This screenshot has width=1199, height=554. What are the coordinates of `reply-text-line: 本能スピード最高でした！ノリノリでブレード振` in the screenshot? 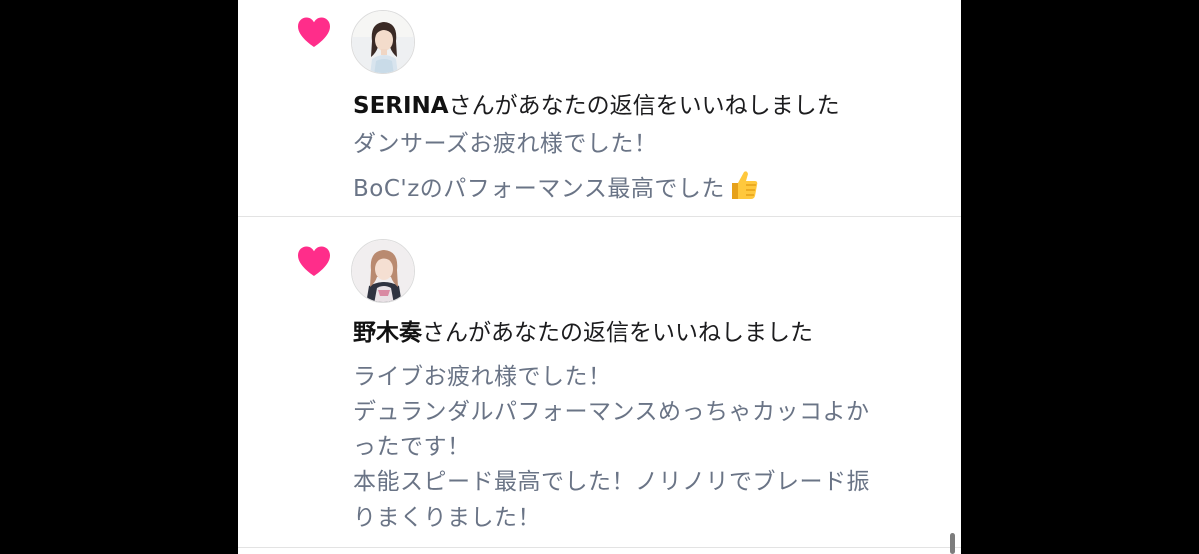 It's located at (611, 482).